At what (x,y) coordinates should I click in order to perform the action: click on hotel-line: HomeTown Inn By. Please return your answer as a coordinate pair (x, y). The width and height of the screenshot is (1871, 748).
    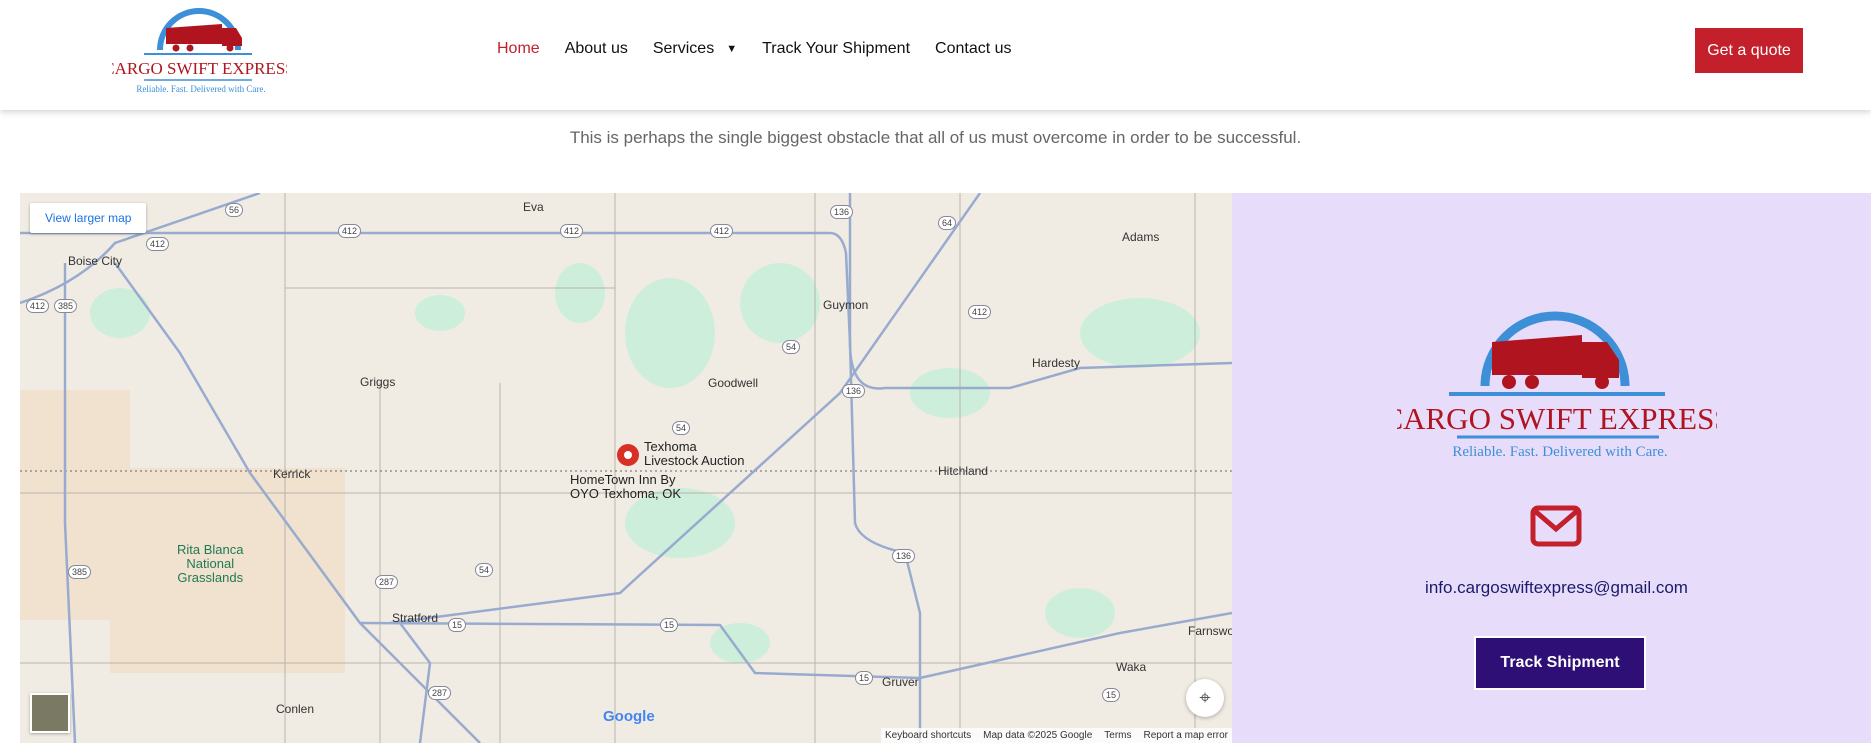
    Looking at the image, I should click on (623, 479).